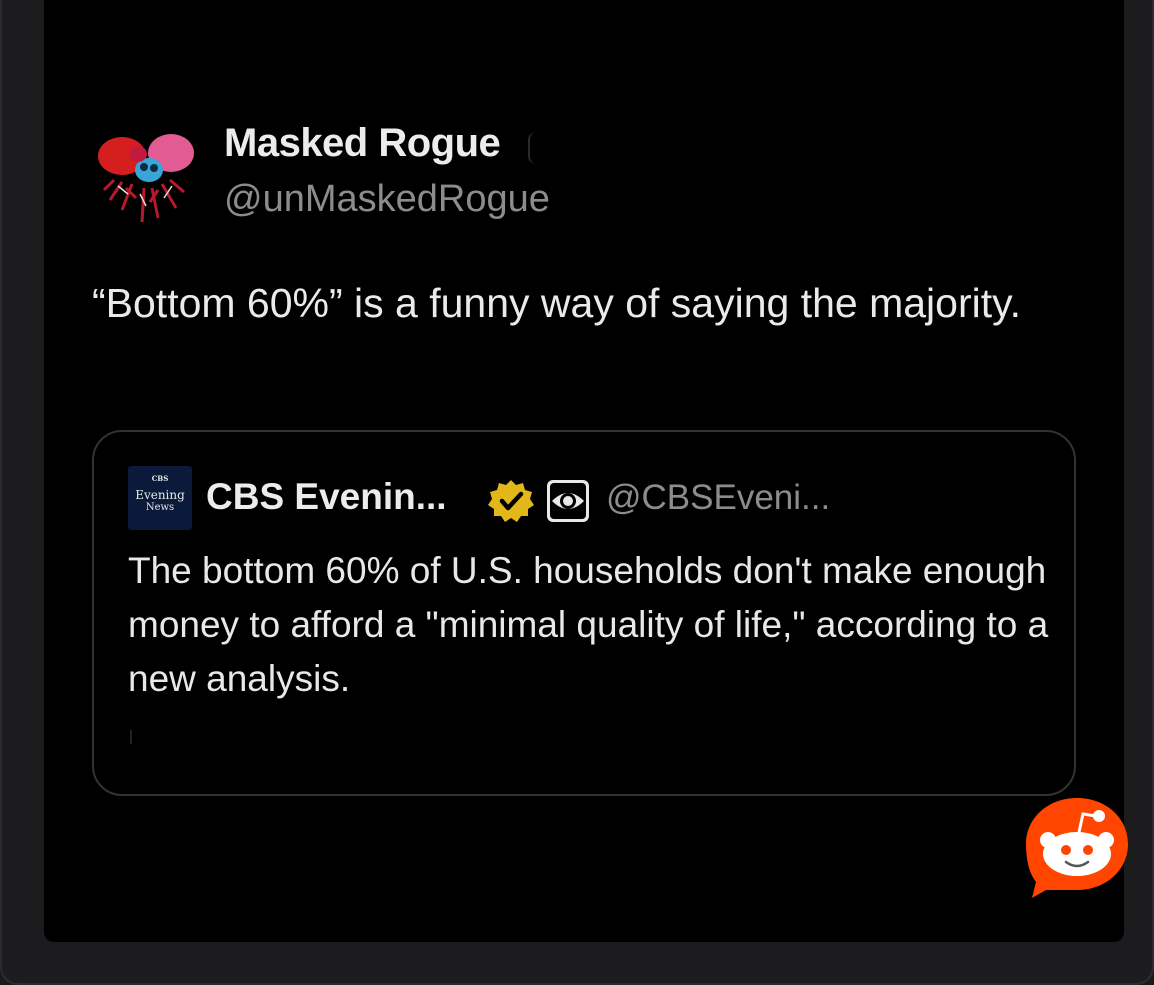 The image size is (1154, 985). Describe the element at coordinates (1077, 848) in the screenshot. I see `reddit-icon` at that location.